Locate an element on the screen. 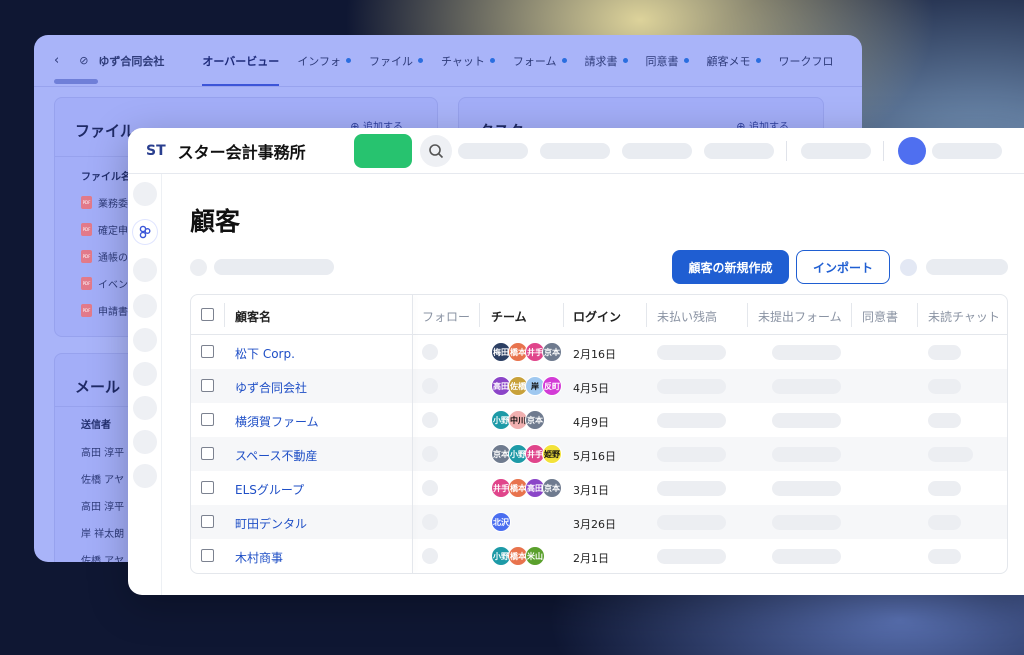 This screenshot has height=655, width=1024. back-tab: フォーム is located at coordinates (540, 61).